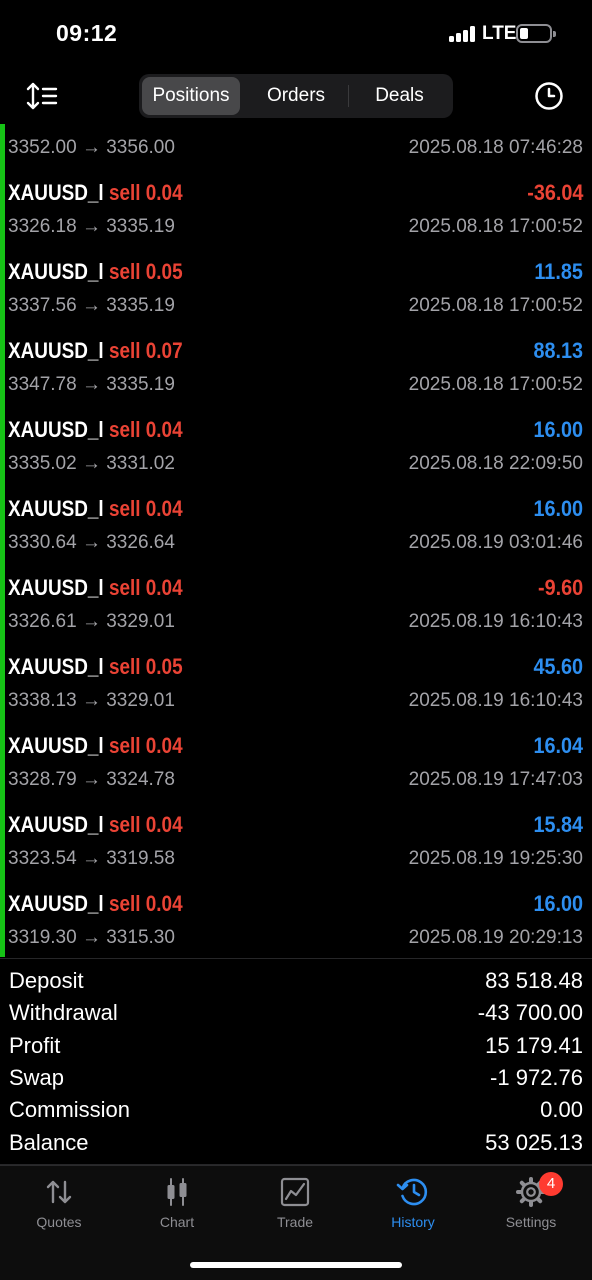 The image size is (592, 1280). Describe the element at coordinates (551, 1184) in the screenshot. I see `settings-badge: 4` at that location.